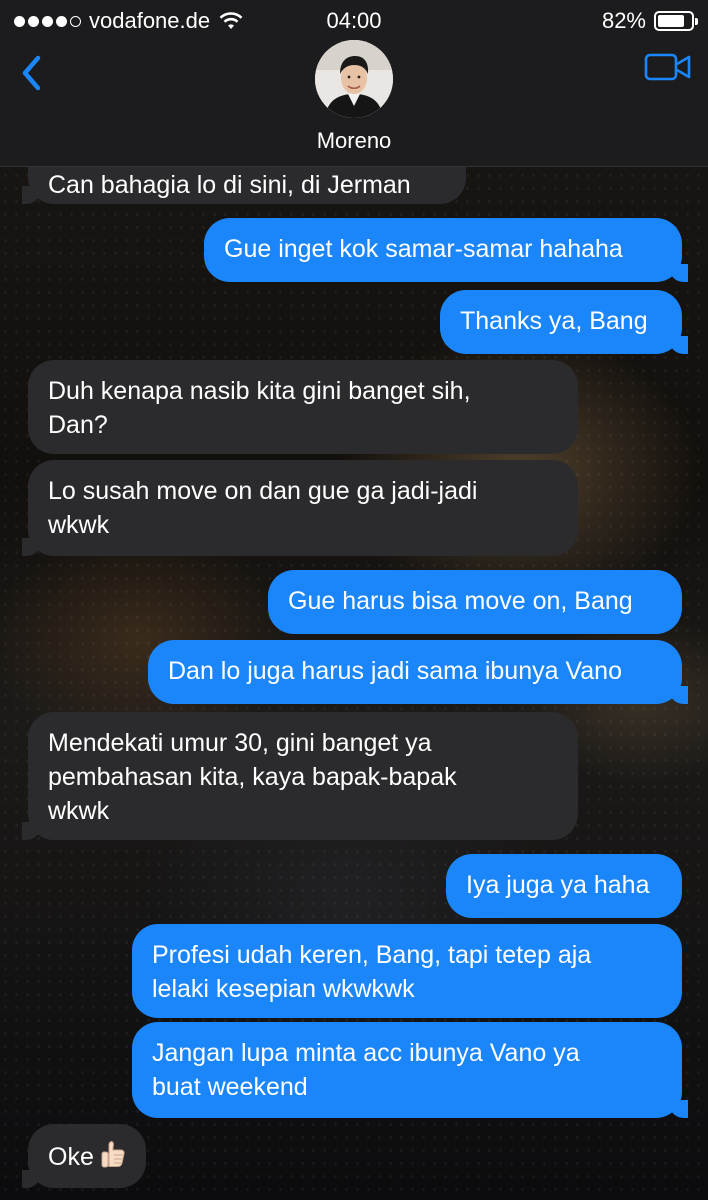 This screenshot has height=1200, width=708. What do you see at coordinates (354, 20) in the screenshot?
I see `status-bar: vodafone.de 04:00 82%` at bounding box center [354, 20].